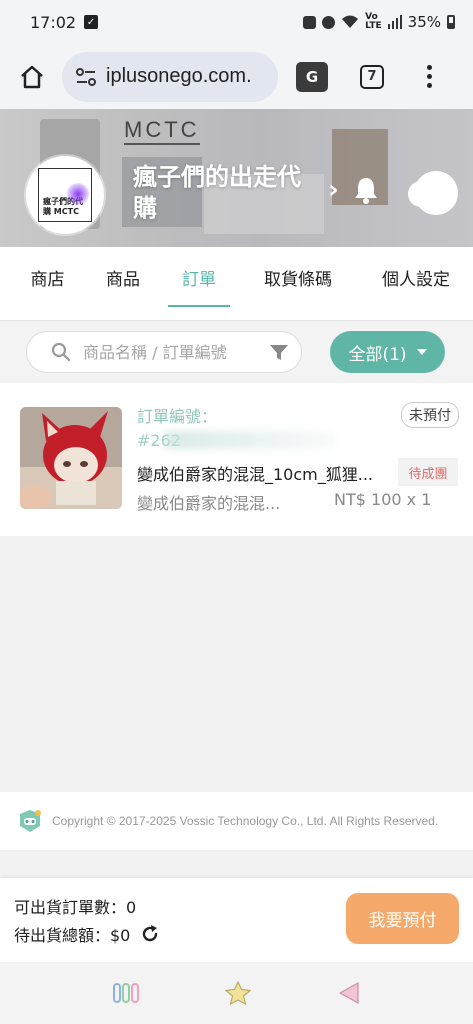 This screenshot has height=1024, width=473. What do you see at coordinates (402, 918) in the screenshot?
I see `prepay-button: 我要預付` at bounding box center [402, 918].